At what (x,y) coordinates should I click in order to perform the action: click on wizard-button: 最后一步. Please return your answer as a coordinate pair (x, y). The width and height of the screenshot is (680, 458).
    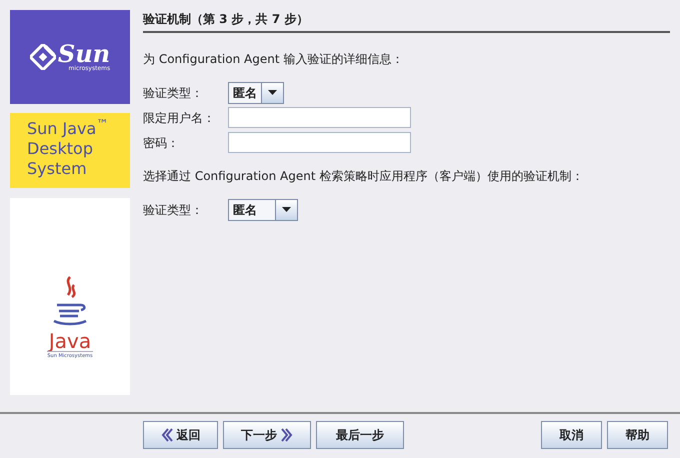
    Looking at the image, I should click on (360, 435).